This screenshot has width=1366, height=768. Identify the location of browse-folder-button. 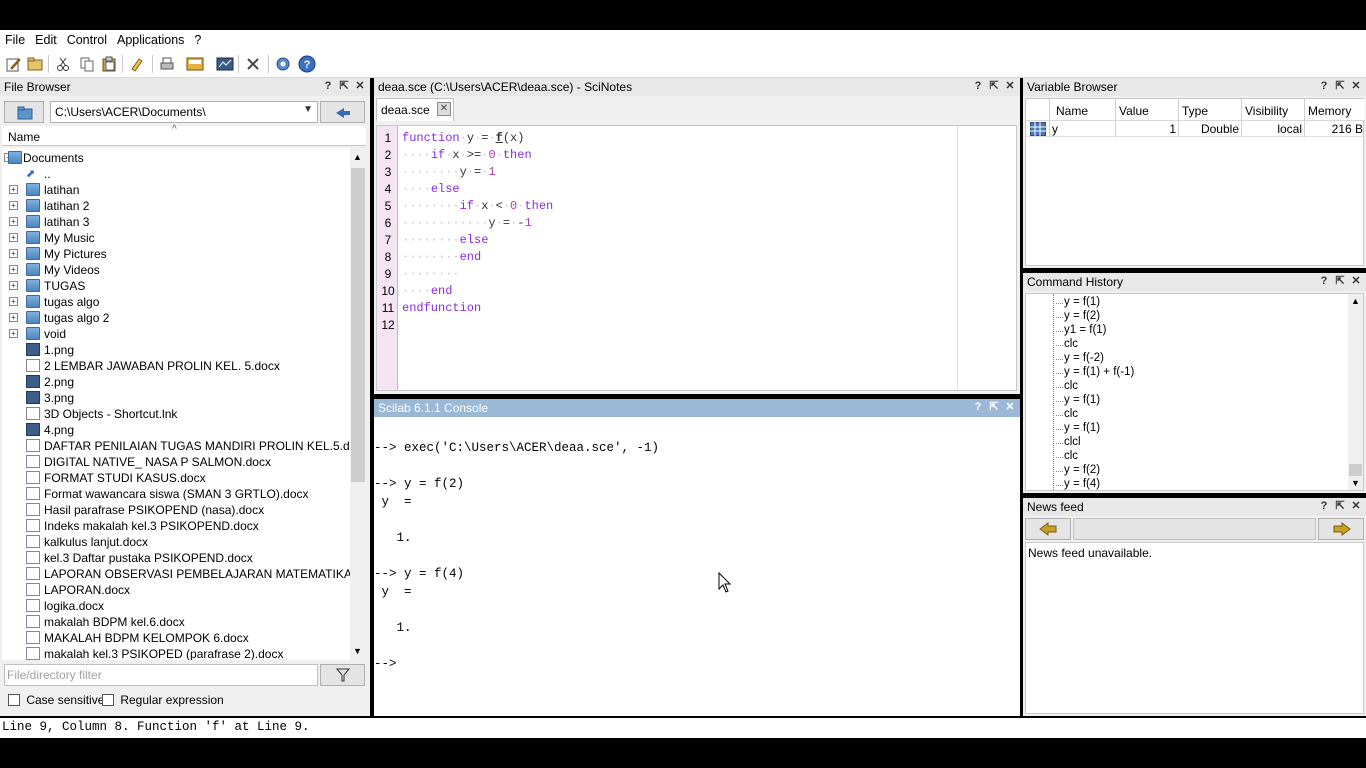
(24, 112).